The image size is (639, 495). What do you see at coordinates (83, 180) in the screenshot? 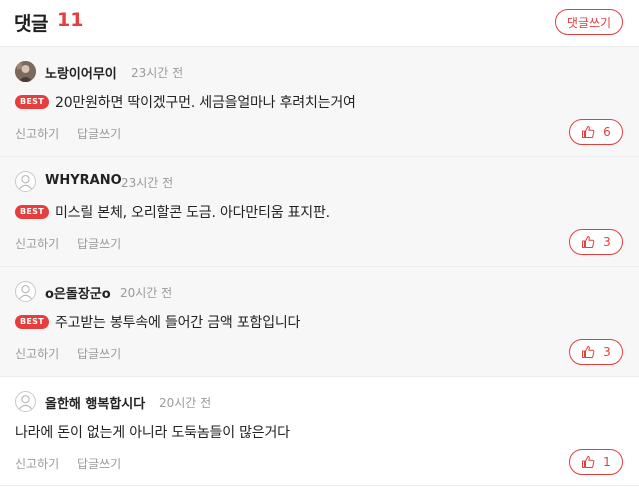
I see `comment-author: WHYRANO` at bounding box center [83, 180].